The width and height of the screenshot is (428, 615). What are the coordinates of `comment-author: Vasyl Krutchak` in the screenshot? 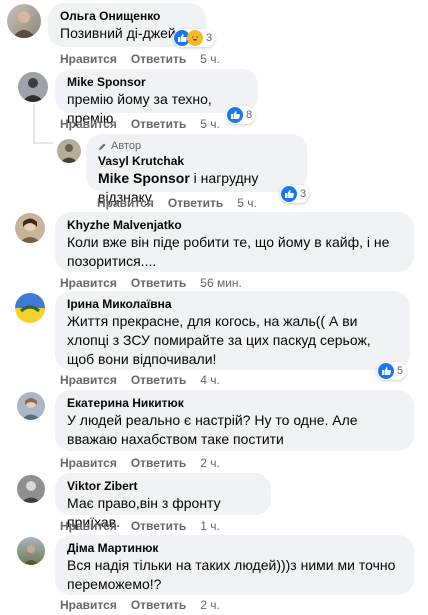 It's located at (196, 161).